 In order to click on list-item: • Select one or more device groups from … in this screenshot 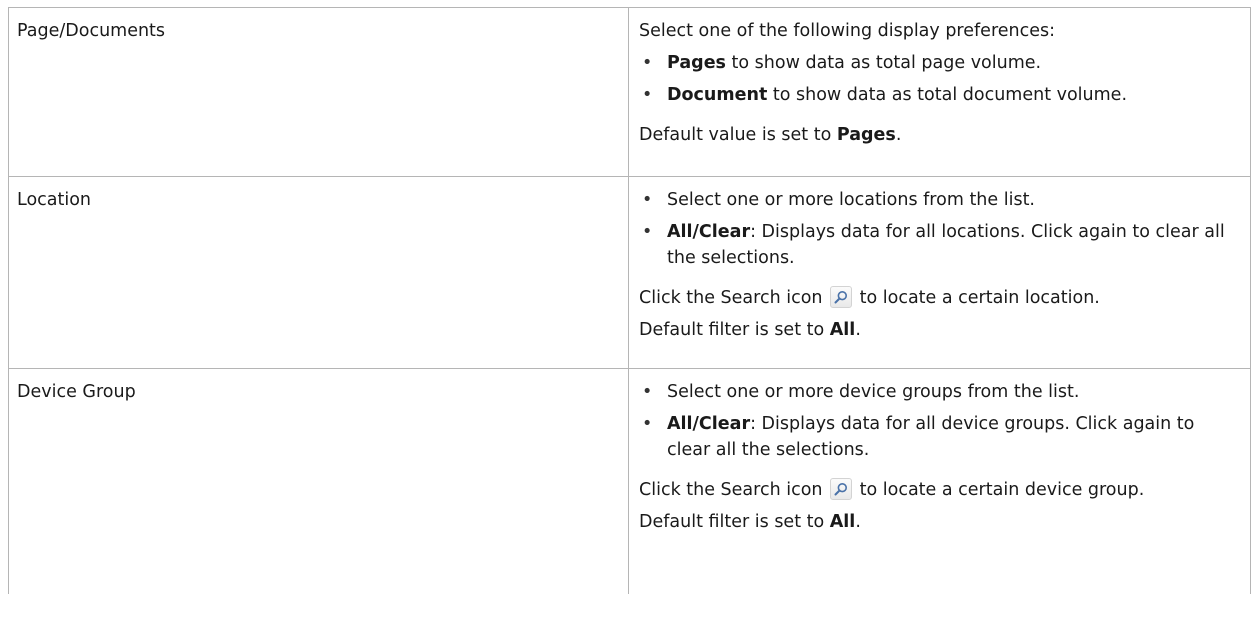, I will do `click(939, 392)`.